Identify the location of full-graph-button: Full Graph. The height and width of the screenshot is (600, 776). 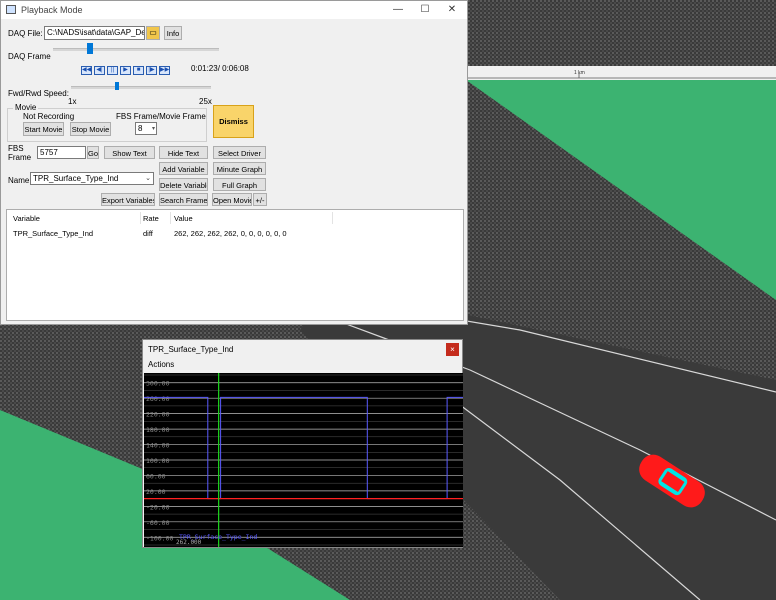
(239, 184).